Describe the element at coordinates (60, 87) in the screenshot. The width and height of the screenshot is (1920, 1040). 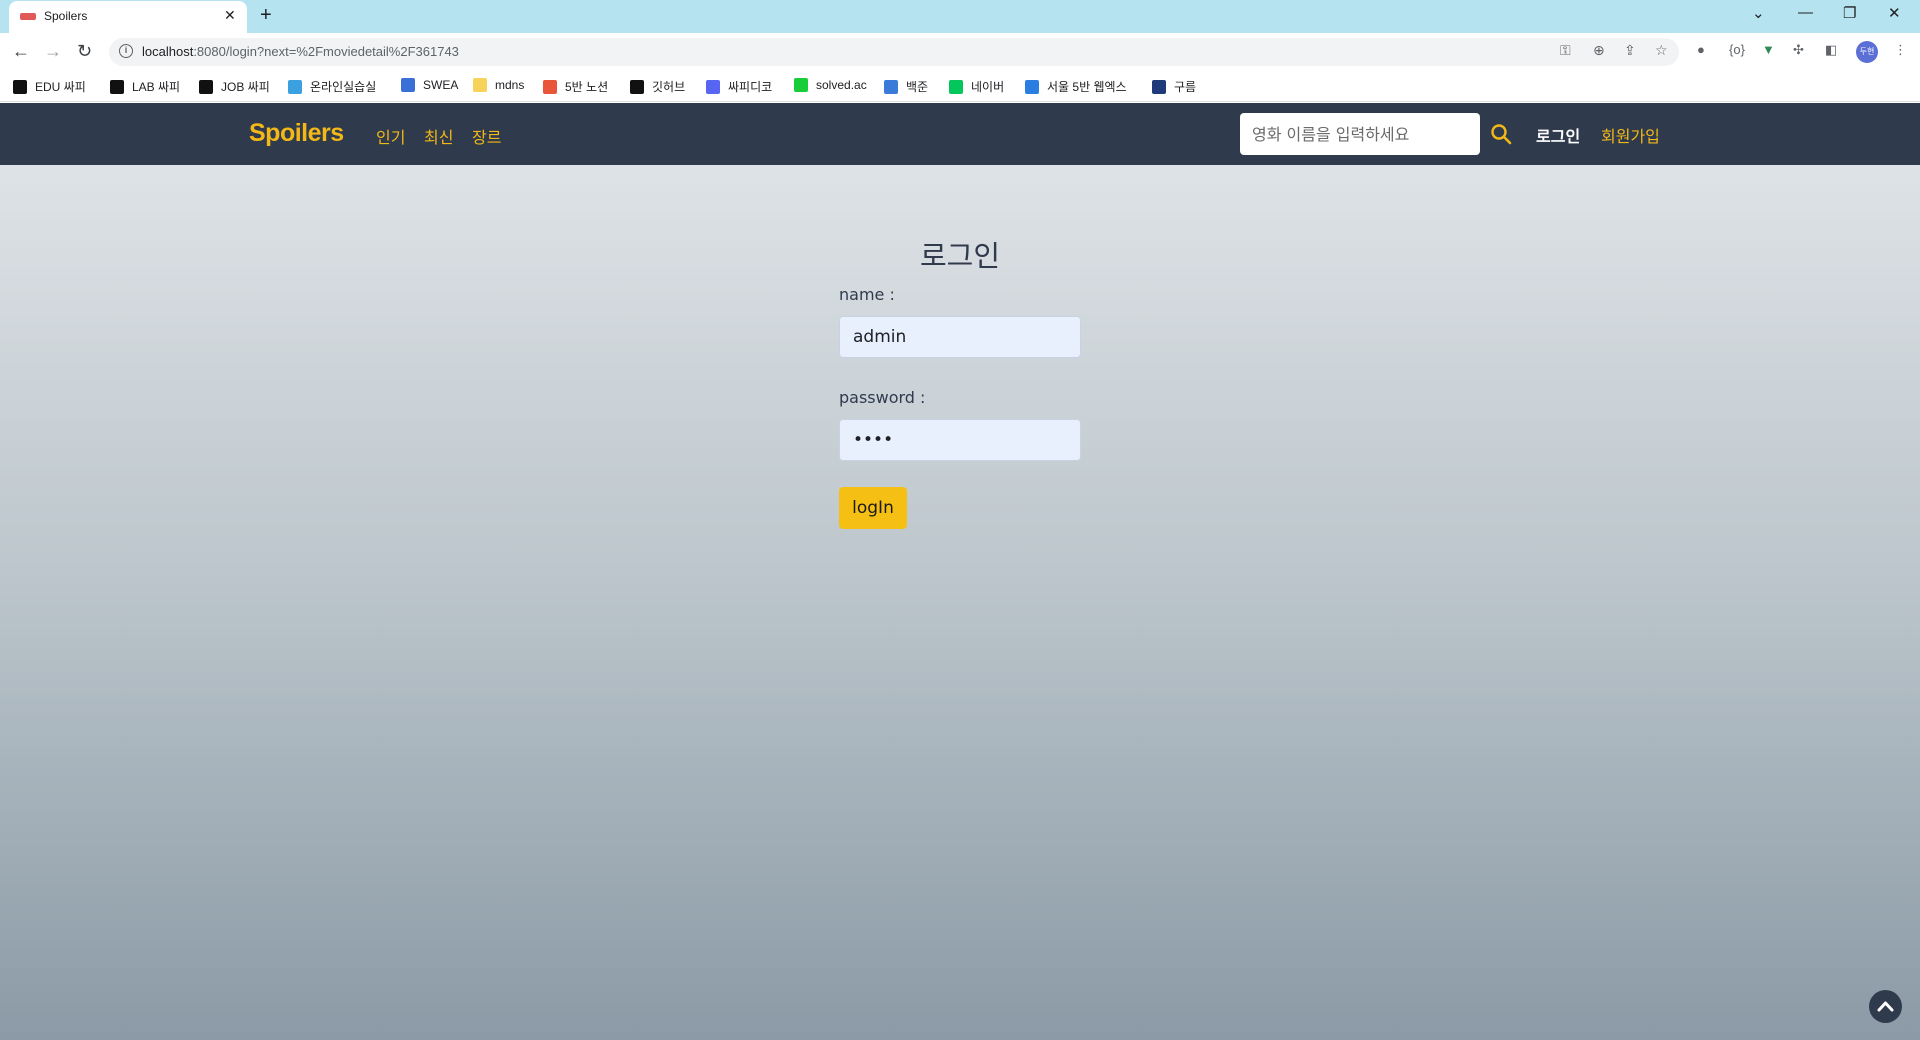
I see `bookmark-label: EDU 싸피` at that location.